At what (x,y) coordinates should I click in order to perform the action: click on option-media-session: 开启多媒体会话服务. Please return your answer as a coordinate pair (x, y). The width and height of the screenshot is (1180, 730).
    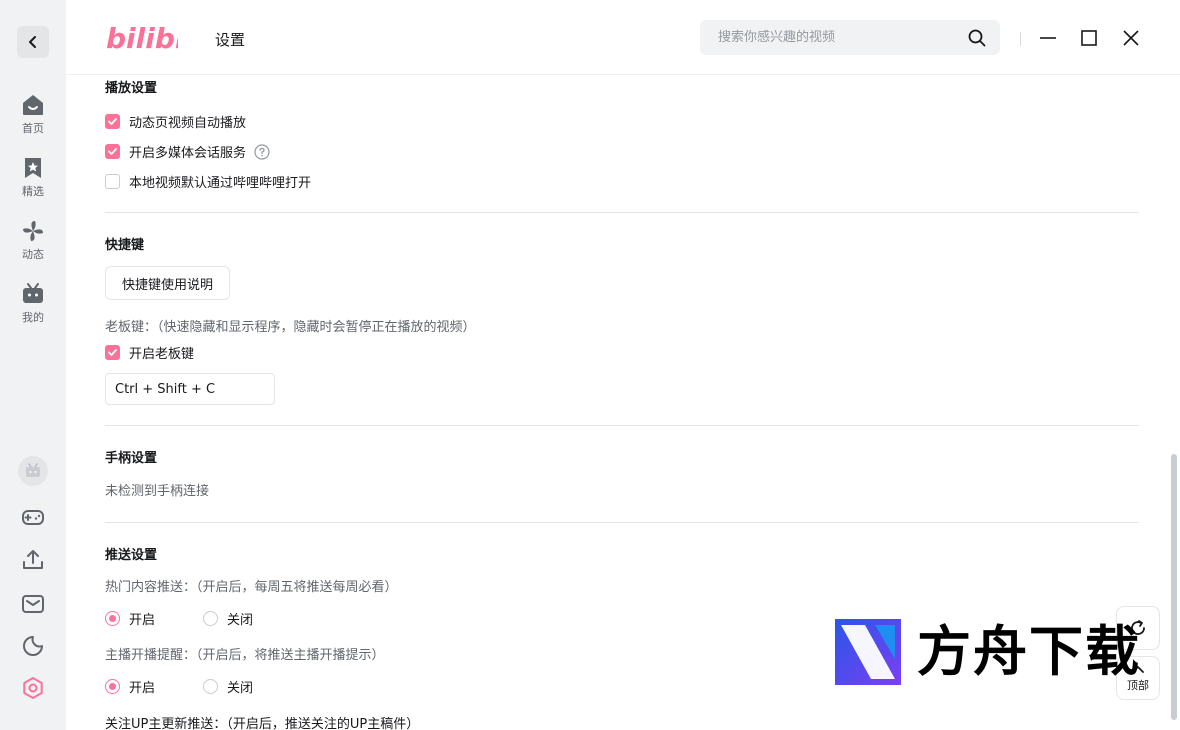
    Looking at the image, I should click on (187, 151).